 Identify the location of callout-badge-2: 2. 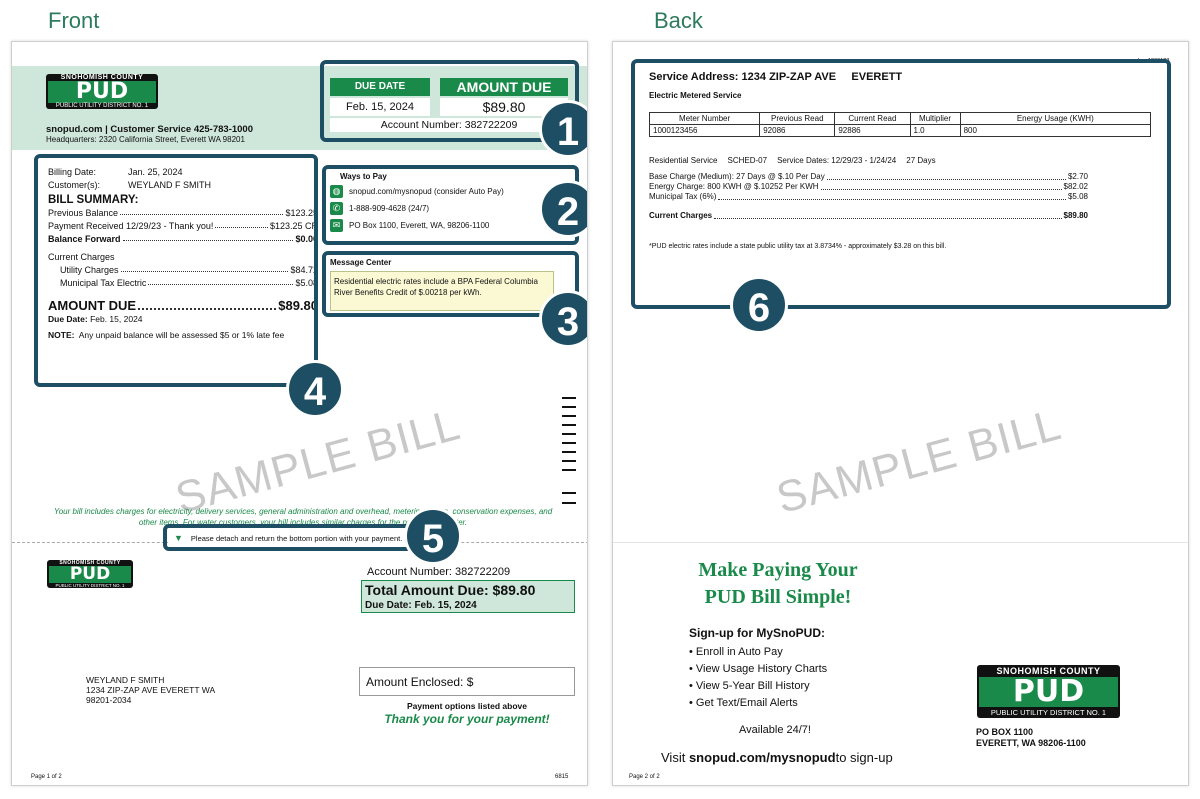
(563, 209).